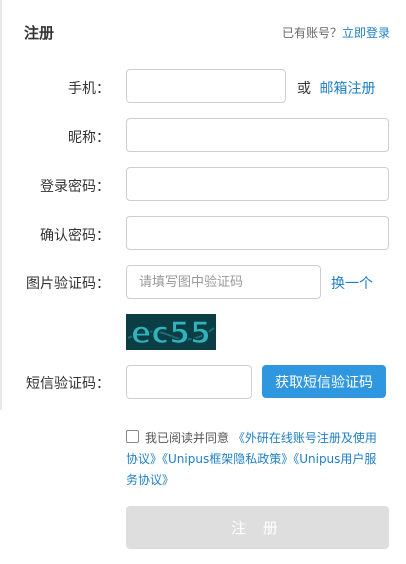  Describe the element at coordinates (39, 33) in the screenshot. I see `page-title: 注册` at that location.